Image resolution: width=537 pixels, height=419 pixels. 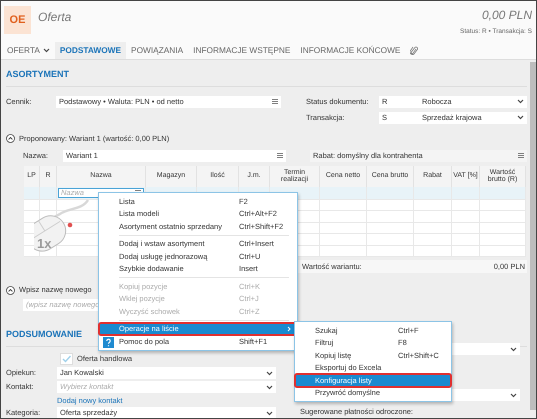 I want to click on tab: PODSTAWOWE, so click(x=90, y=50).